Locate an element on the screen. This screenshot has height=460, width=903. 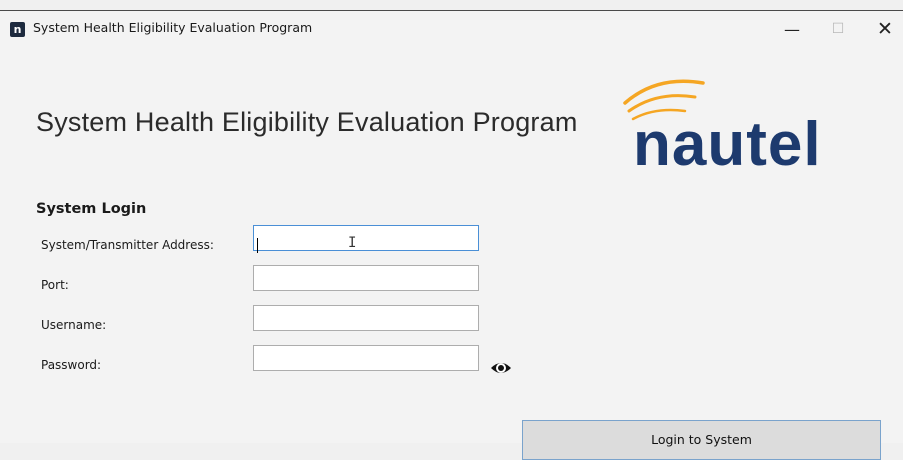
login-button: Login to System is located at coordinates (701, 440).